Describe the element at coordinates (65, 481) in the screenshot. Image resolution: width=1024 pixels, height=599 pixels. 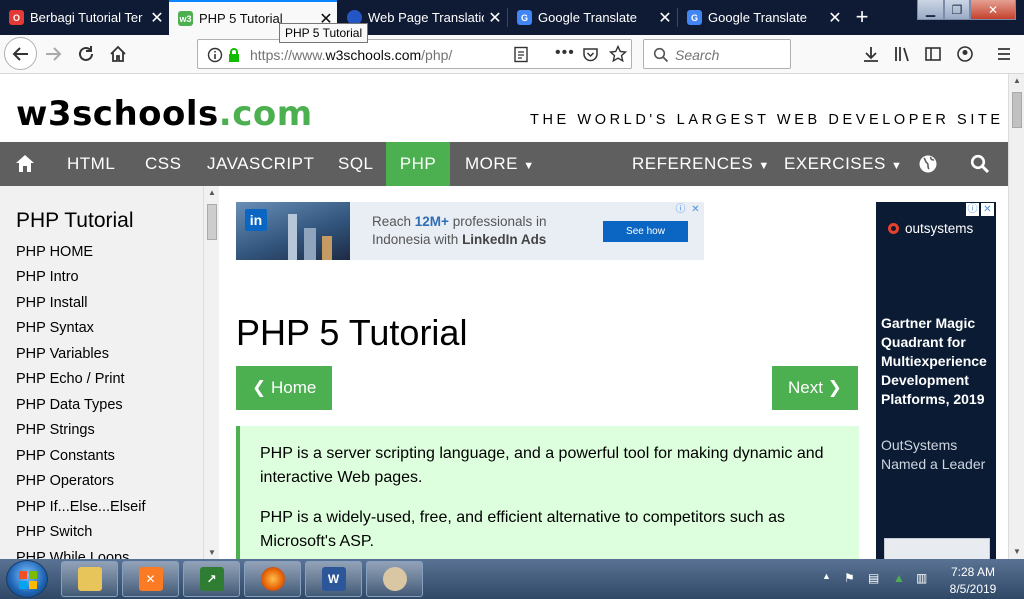
I see `sidebar-item-php-operators: PHP Operators` at that location.